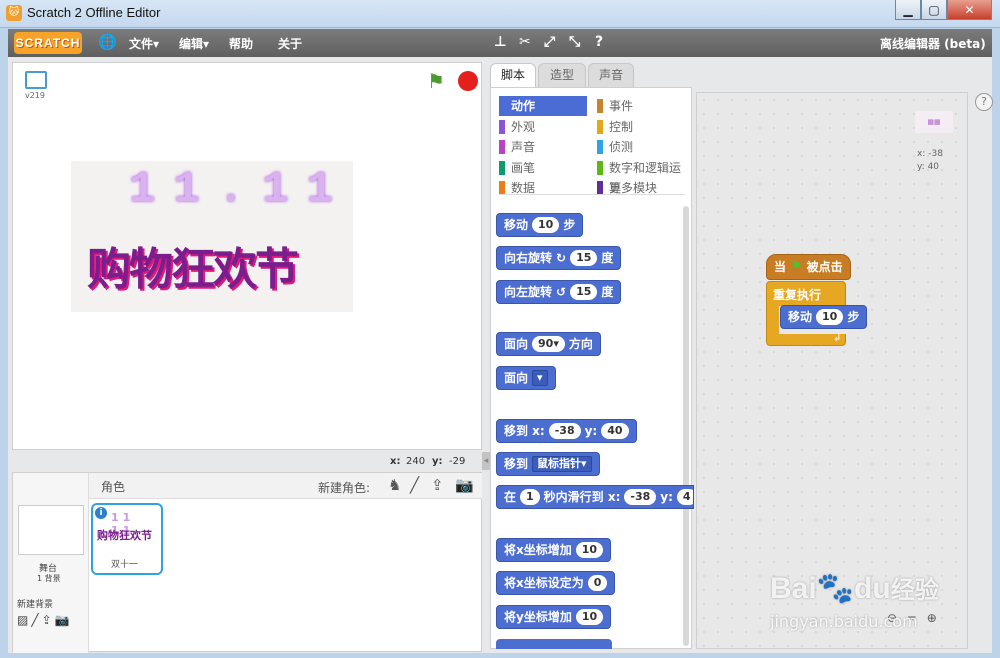 This screenshot has height=658, width=1000. What do you see at coordinates (908, 10) in the screenshot?
I see `minimize-button: ▁` at bounding box center [908, 10].